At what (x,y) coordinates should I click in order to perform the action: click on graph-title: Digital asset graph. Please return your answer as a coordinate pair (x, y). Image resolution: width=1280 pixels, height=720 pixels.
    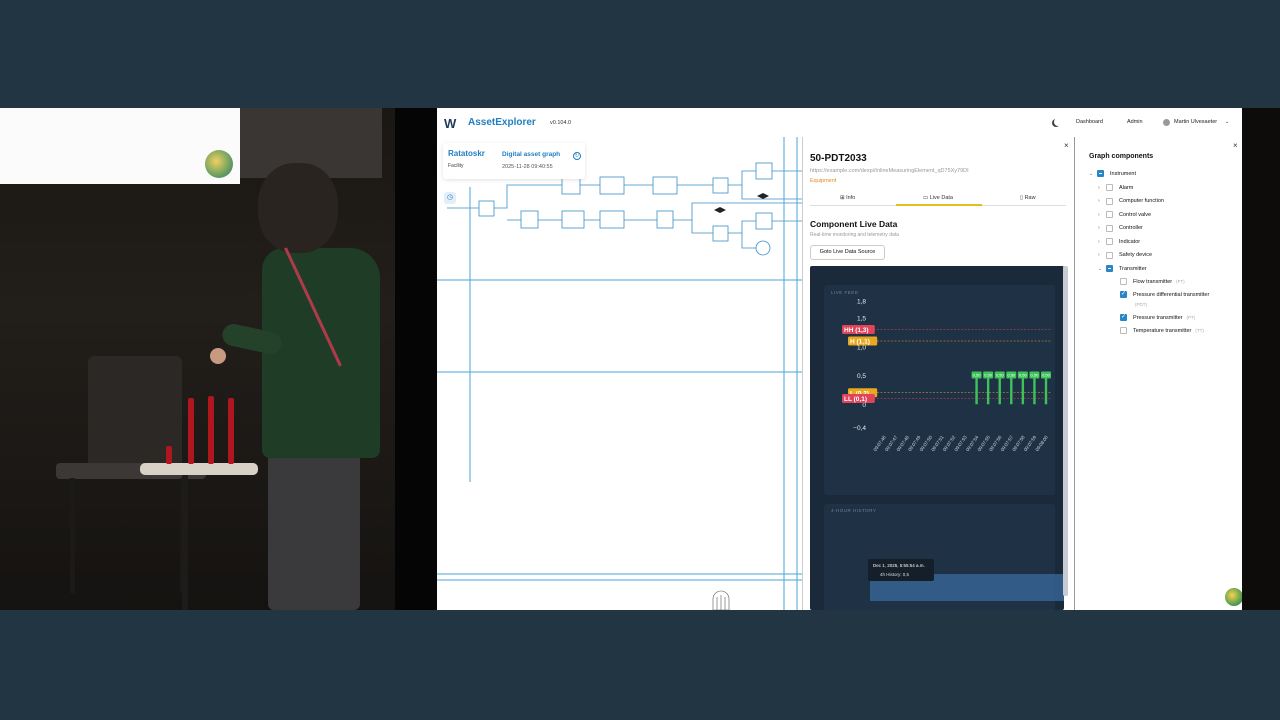
    Looking at the image, I should click on (531, 154).